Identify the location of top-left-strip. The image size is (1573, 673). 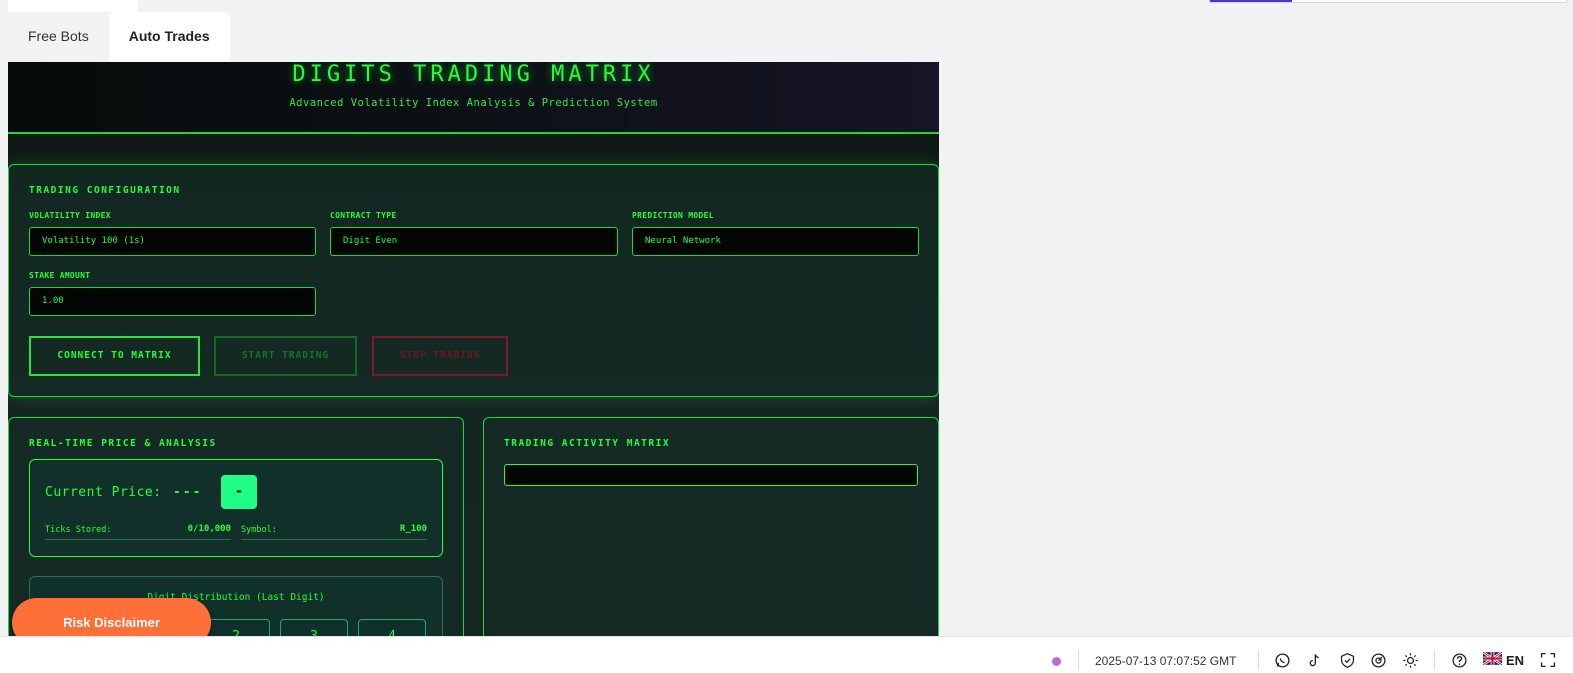
(73, 6).